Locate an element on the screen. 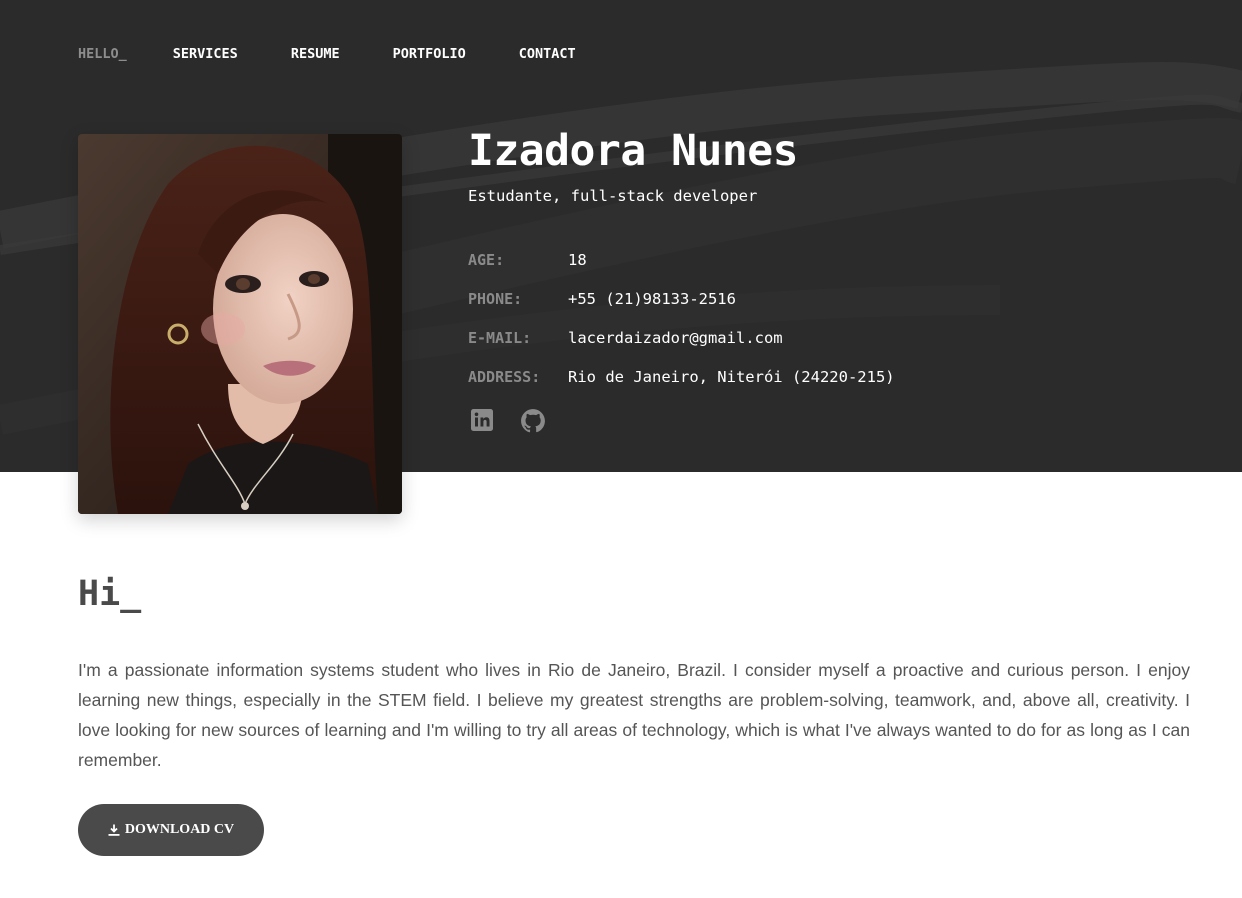 The width and height of the screenshot is (1242, 898). nav-item-portfolio: PORTFOLIO is located at coordinates (429, 54).